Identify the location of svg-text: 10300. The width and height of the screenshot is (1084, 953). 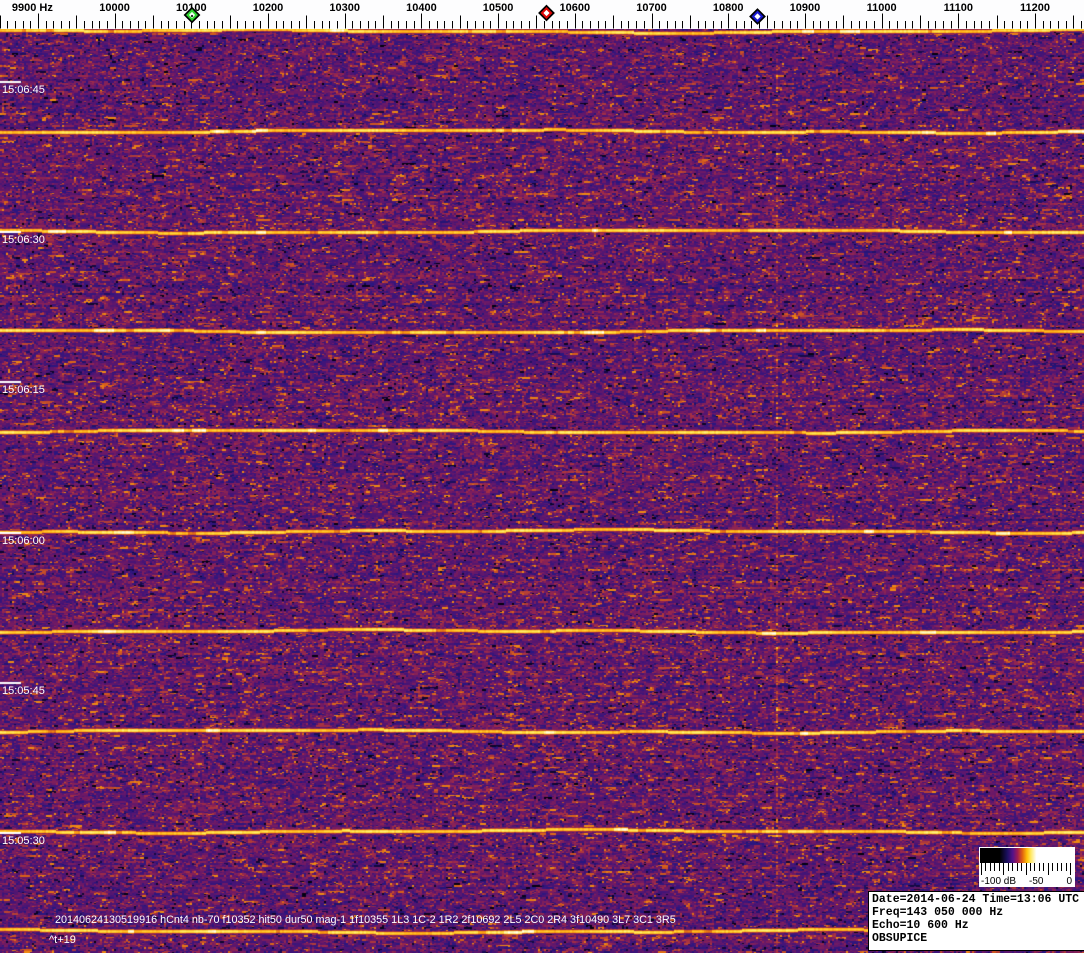
(344, 8).